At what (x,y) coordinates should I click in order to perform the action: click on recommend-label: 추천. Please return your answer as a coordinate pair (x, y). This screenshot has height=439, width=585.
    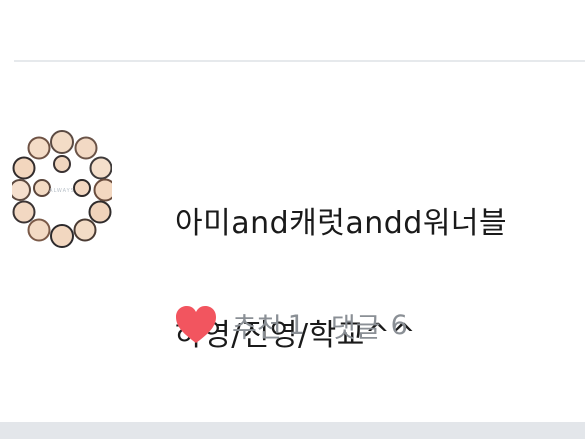
    Looking at the image, I should click on (257, 328).